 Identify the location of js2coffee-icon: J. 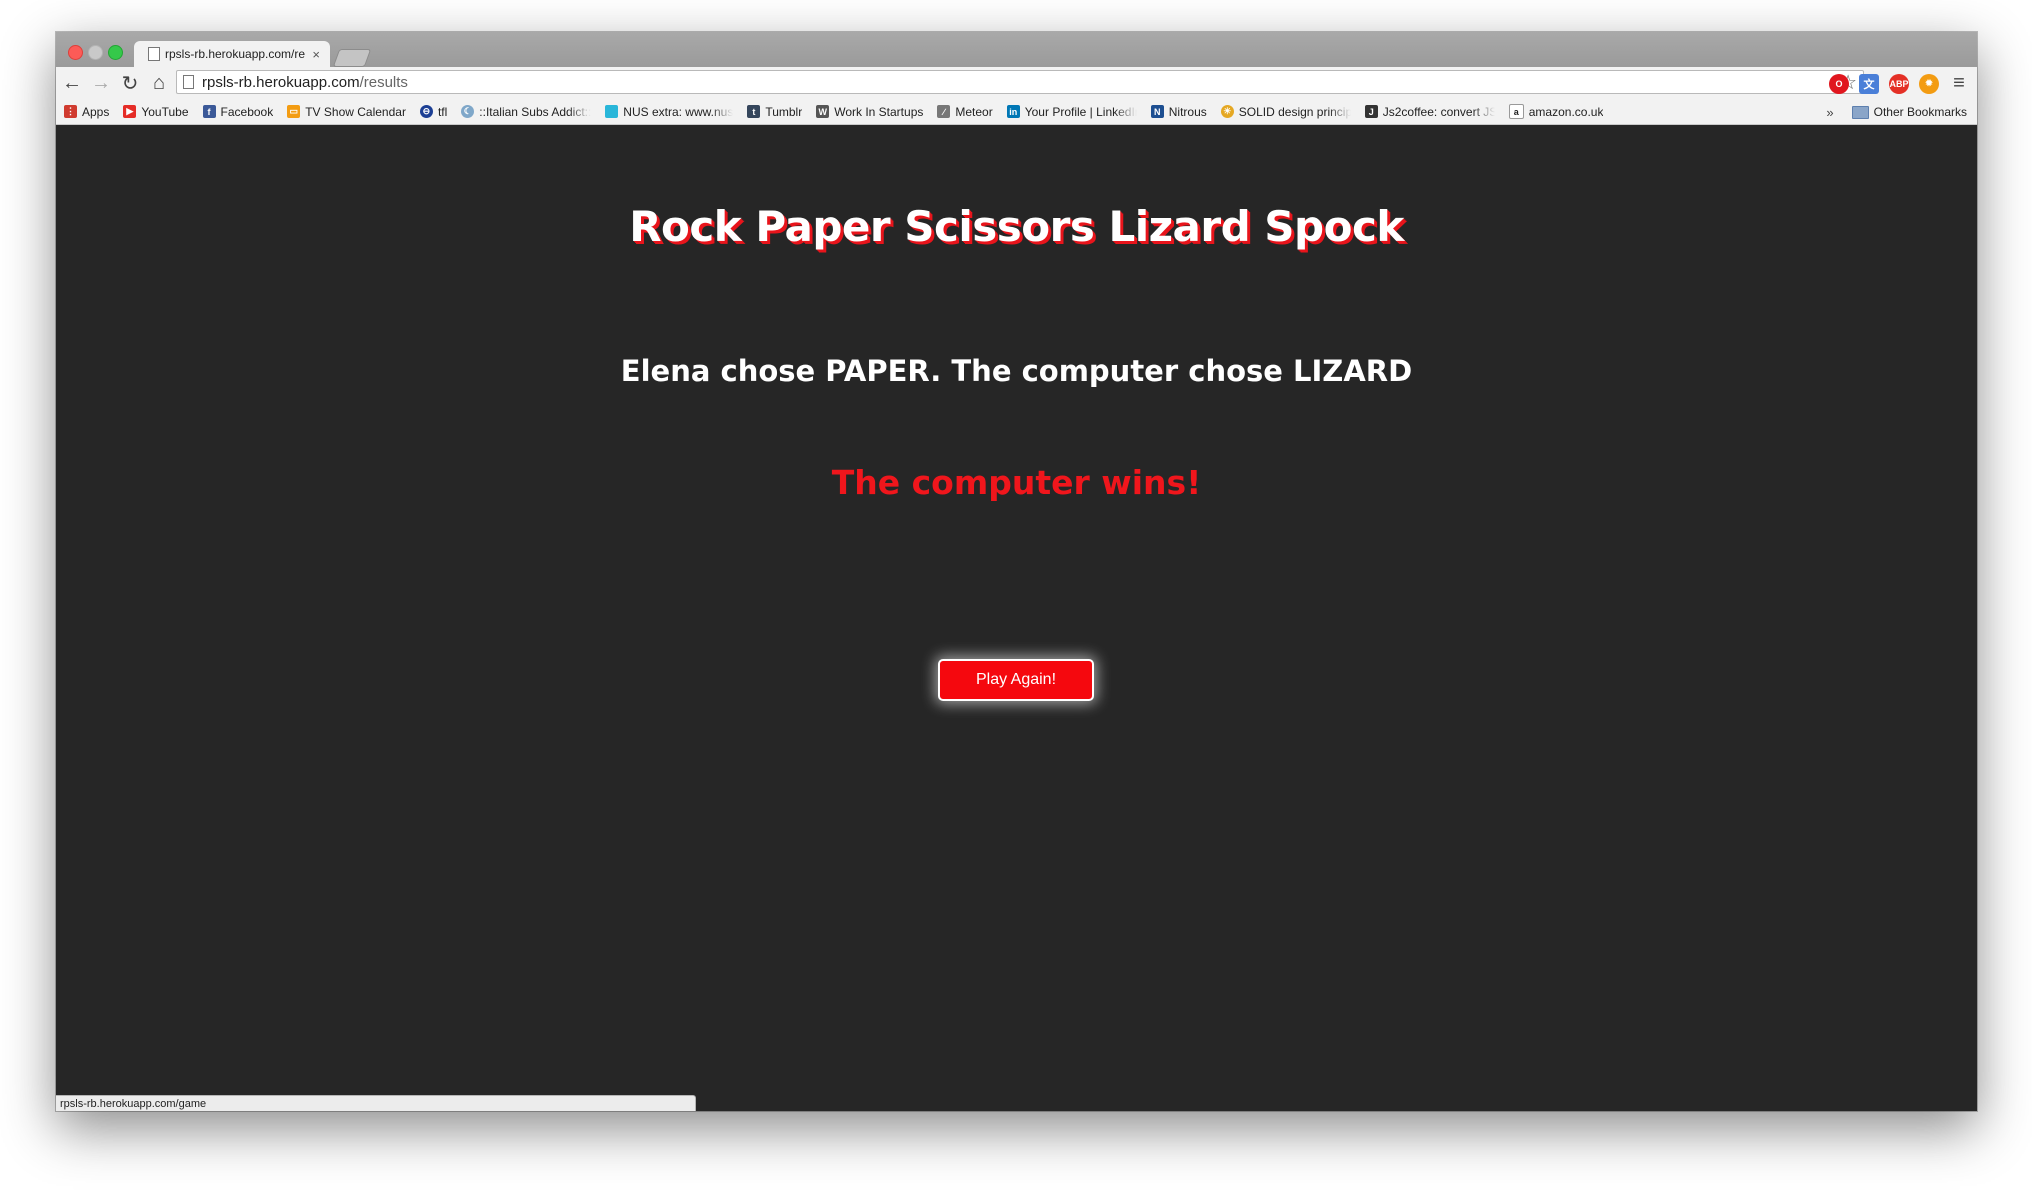
(1371, 111).